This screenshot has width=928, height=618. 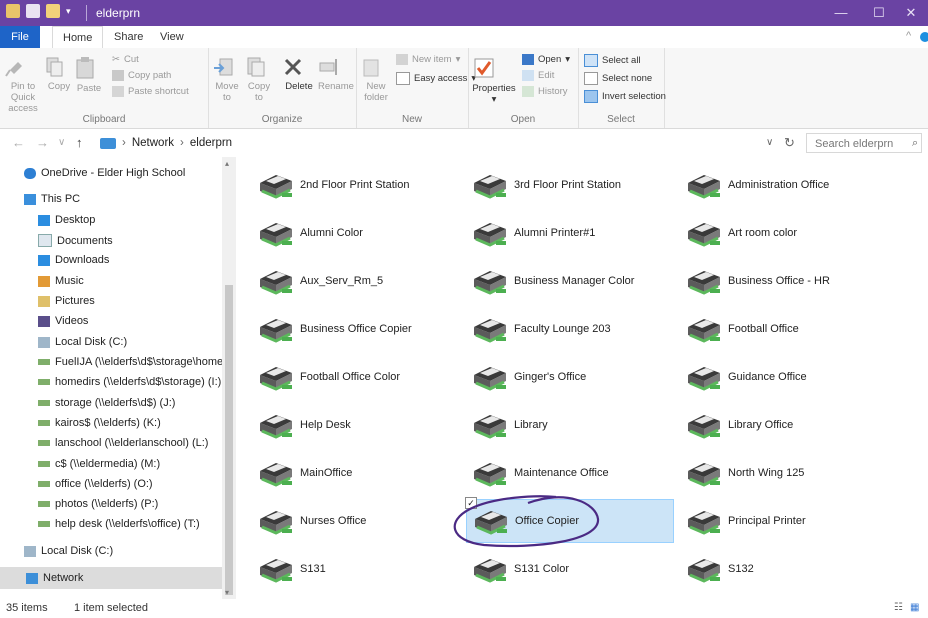 What do you see at coordinates (104, 173) in the screenshot?
I see `sidebar-item-onedrive: OneDrive - Elder High School` at bounding box center [104, 173].